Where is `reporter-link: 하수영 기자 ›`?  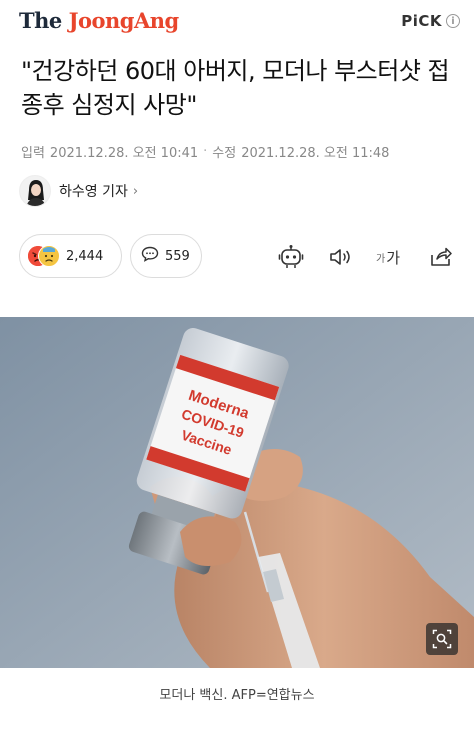
reporter-link: 하수영 기자 › is located at coordinates (78, 191).